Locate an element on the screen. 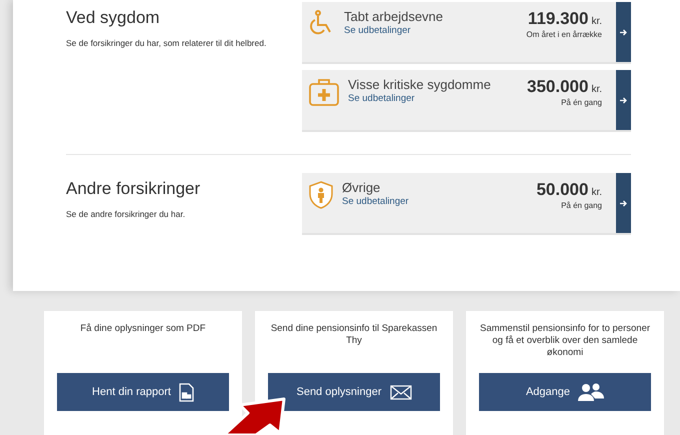 Image resolution: width=680 pixels, height=435 pixels. action-button: Adgange is located at coordinates (565, 392).